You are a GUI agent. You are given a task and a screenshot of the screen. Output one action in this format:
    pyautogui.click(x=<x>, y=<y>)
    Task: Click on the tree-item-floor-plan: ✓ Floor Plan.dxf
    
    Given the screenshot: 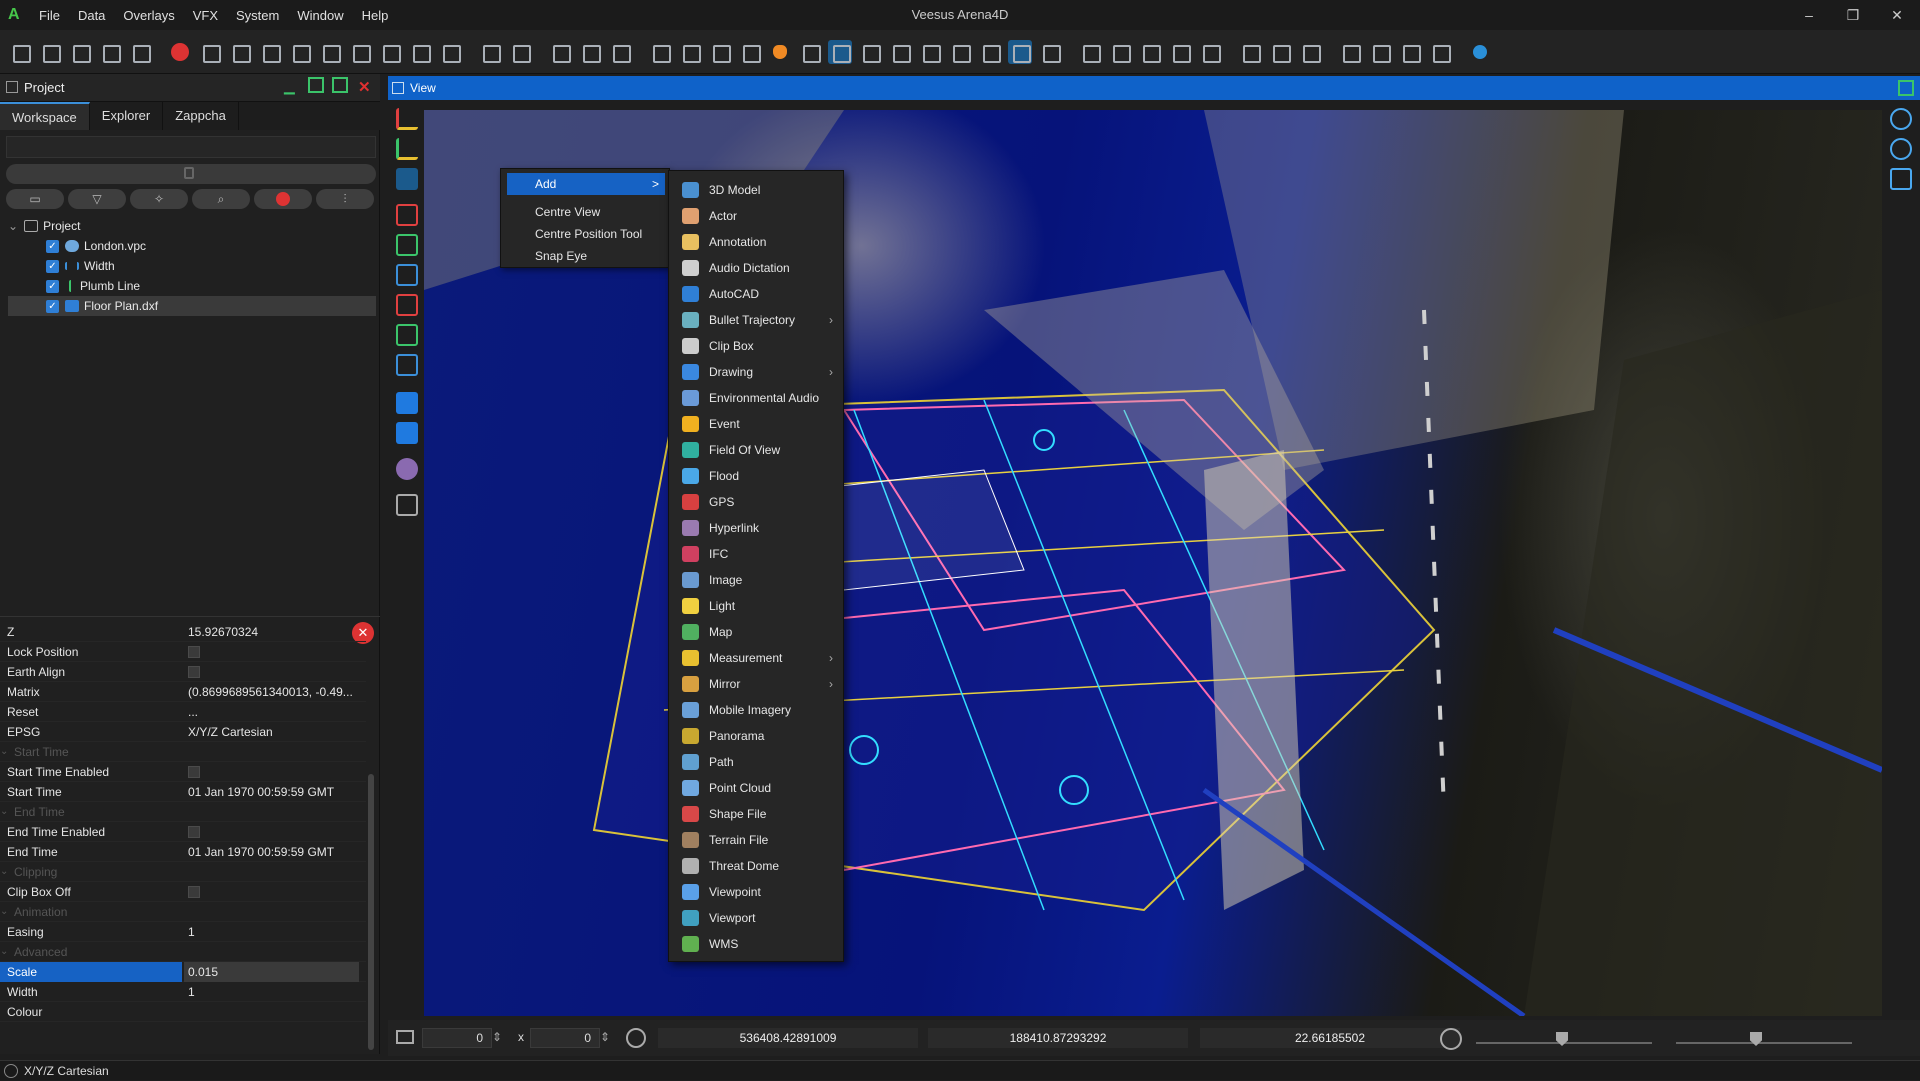 What is the action you would take?
    pyautogui.click(x=192, y=306)
    